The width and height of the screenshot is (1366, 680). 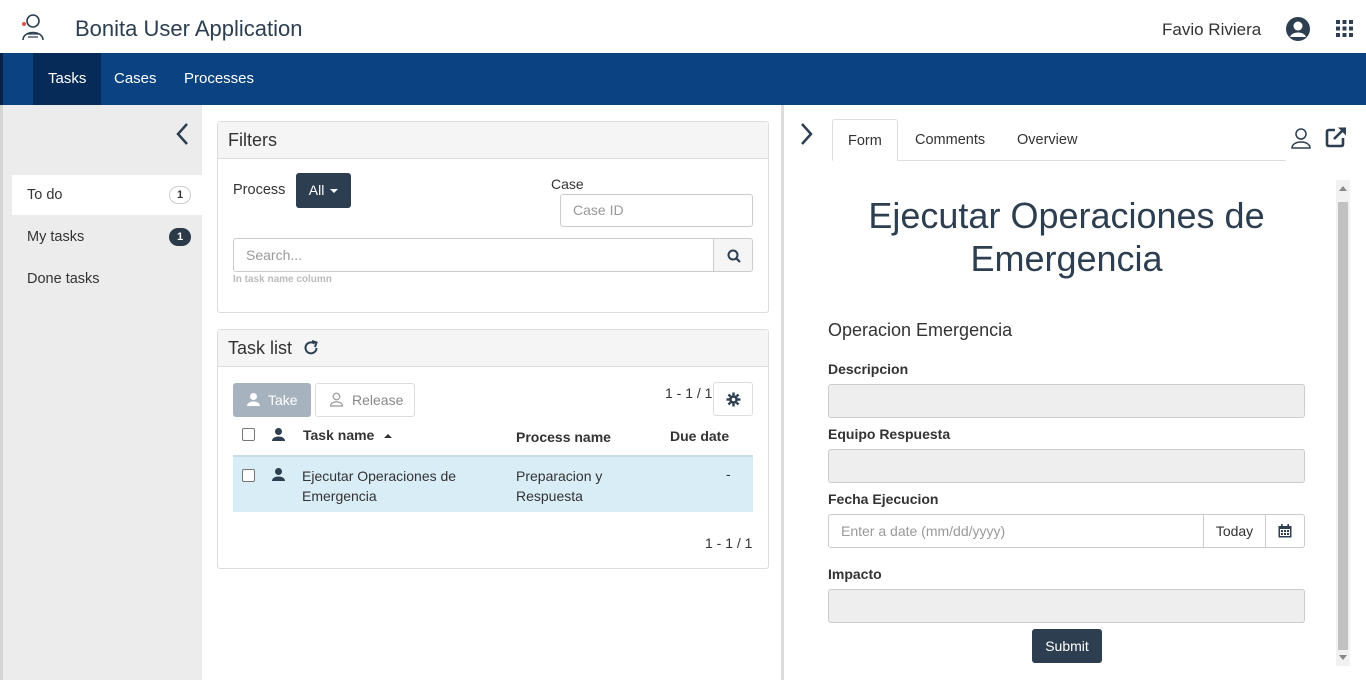 I want to click on caret-down-icon, so click(x=334, y=191).